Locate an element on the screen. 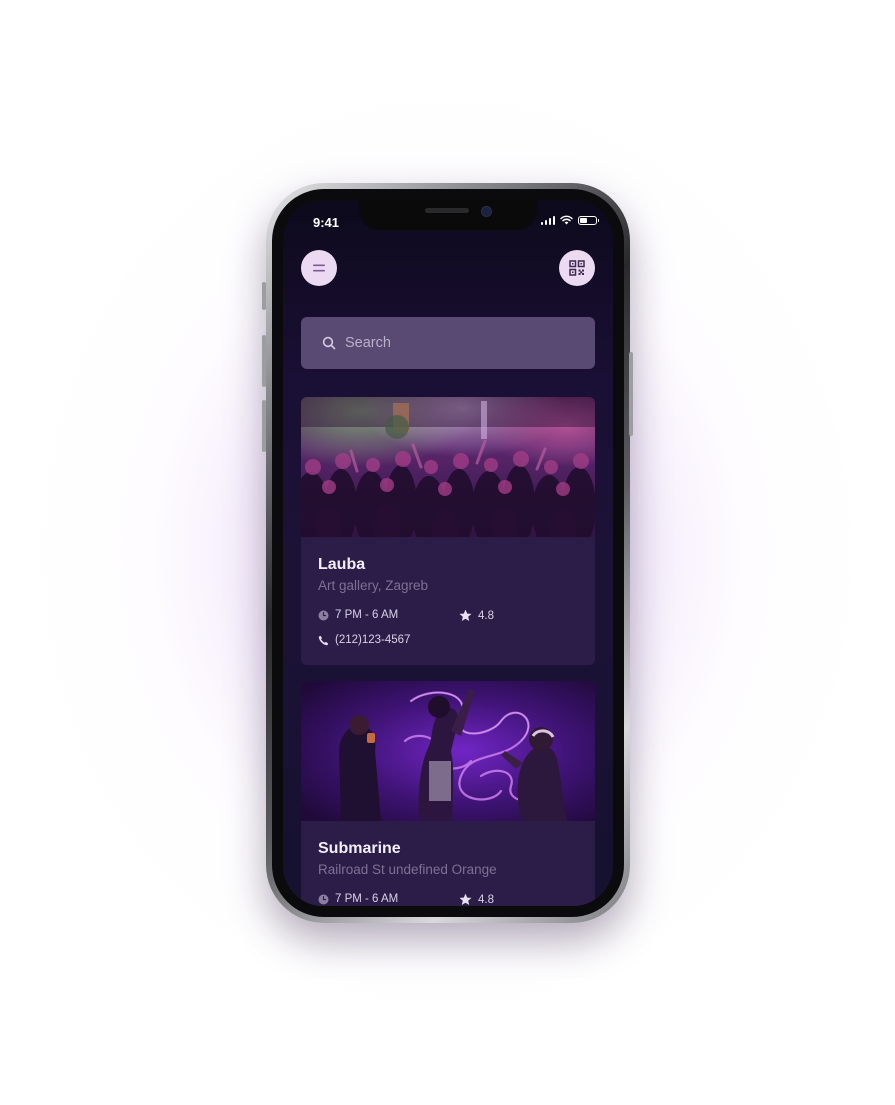 This screenshot has width=895, height=1105. crowd-party-photo is located at coordinates (448, 467).